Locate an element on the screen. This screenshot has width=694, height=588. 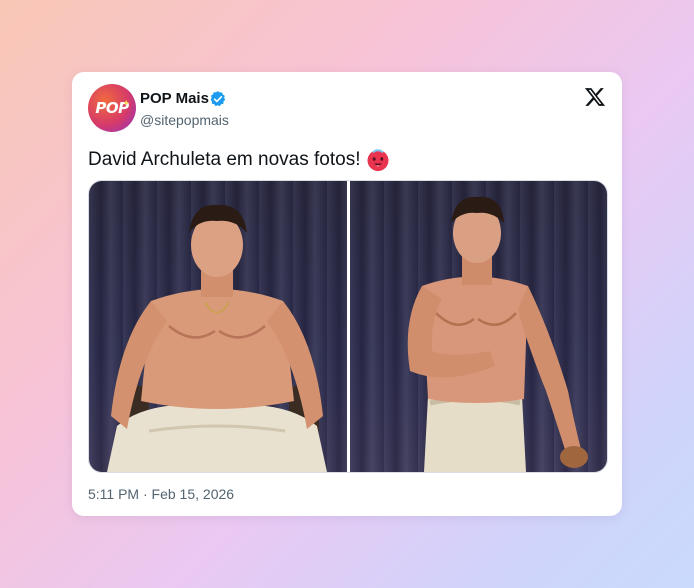
standing-figure-illustration is located at coordinates (497, 334).